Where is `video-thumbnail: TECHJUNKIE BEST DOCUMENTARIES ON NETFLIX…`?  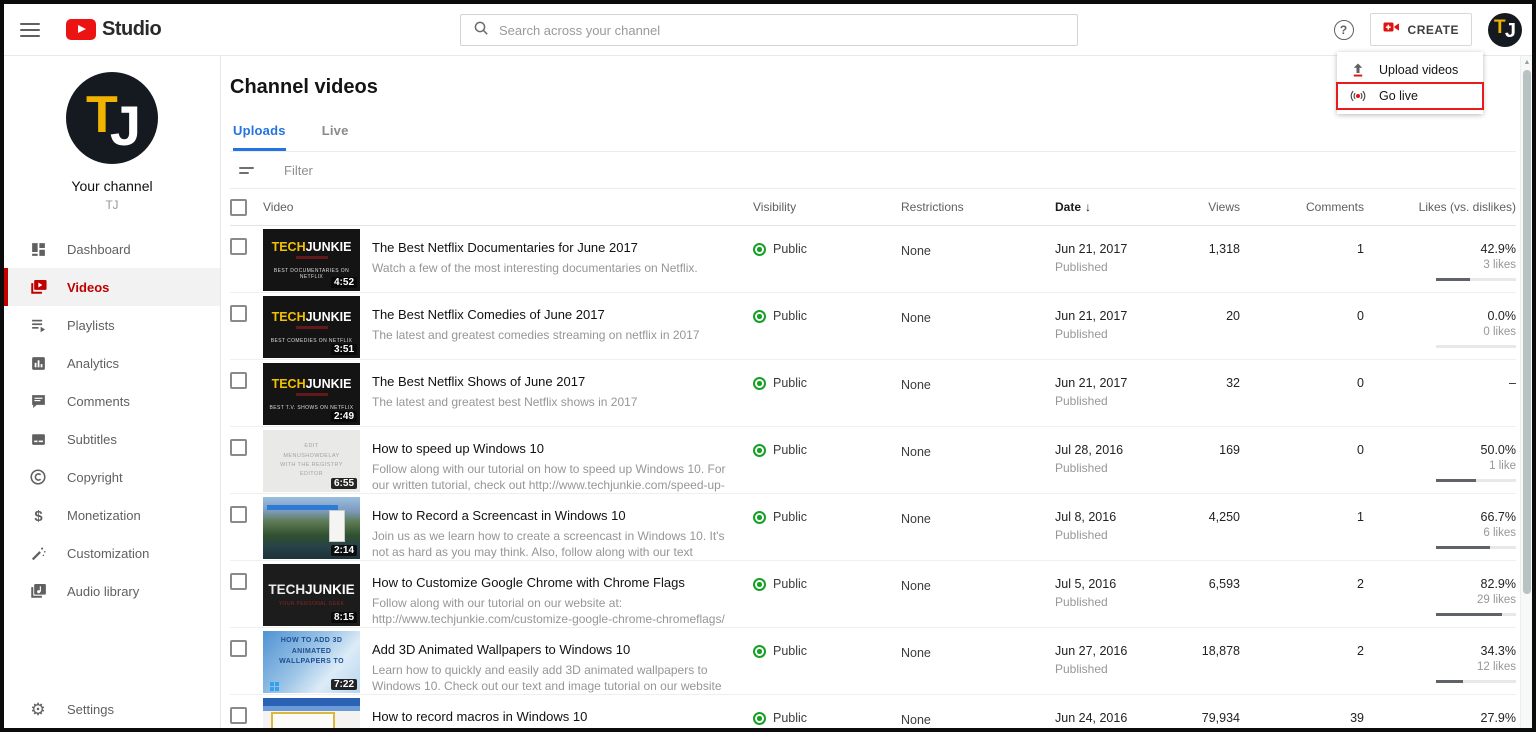 video-thumbnail: TECHJUNKIE BEST DOCUMENTARIES ON NETFLIX… is located at coordinates (311, 260).